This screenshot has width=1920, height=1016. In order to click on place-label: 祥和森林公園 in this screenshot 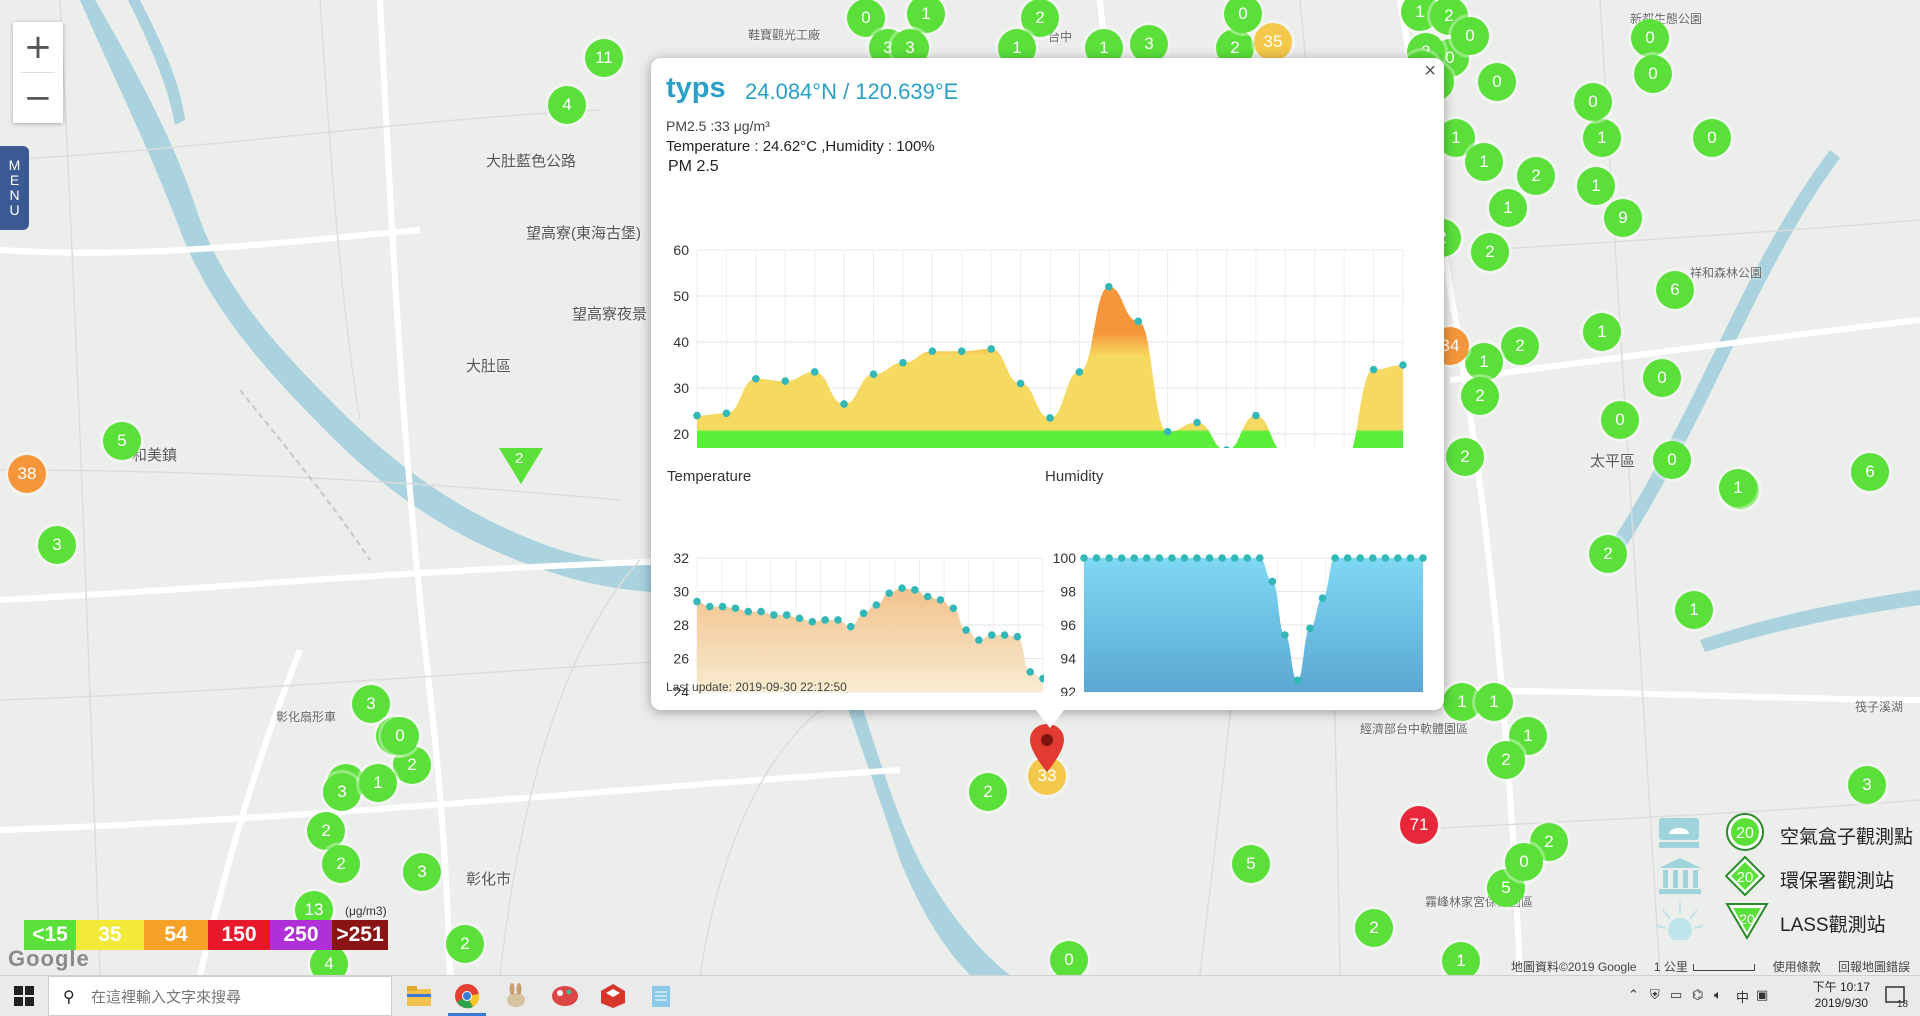, I will do `click(1726, 273)`.